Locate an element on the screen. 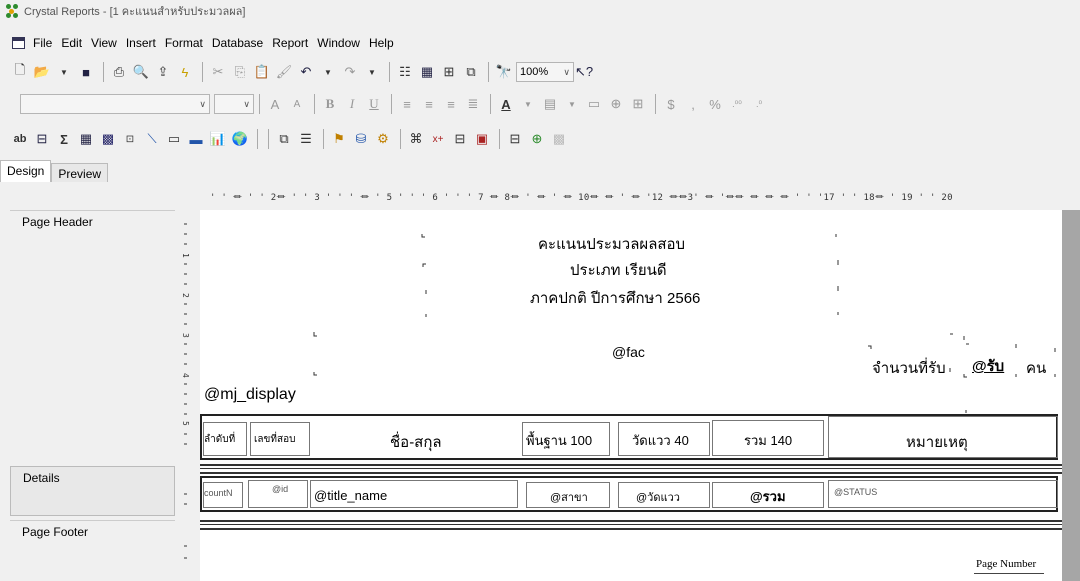 The image size is (1080, 581). menu-view: View is located at coordinates (104, 43).